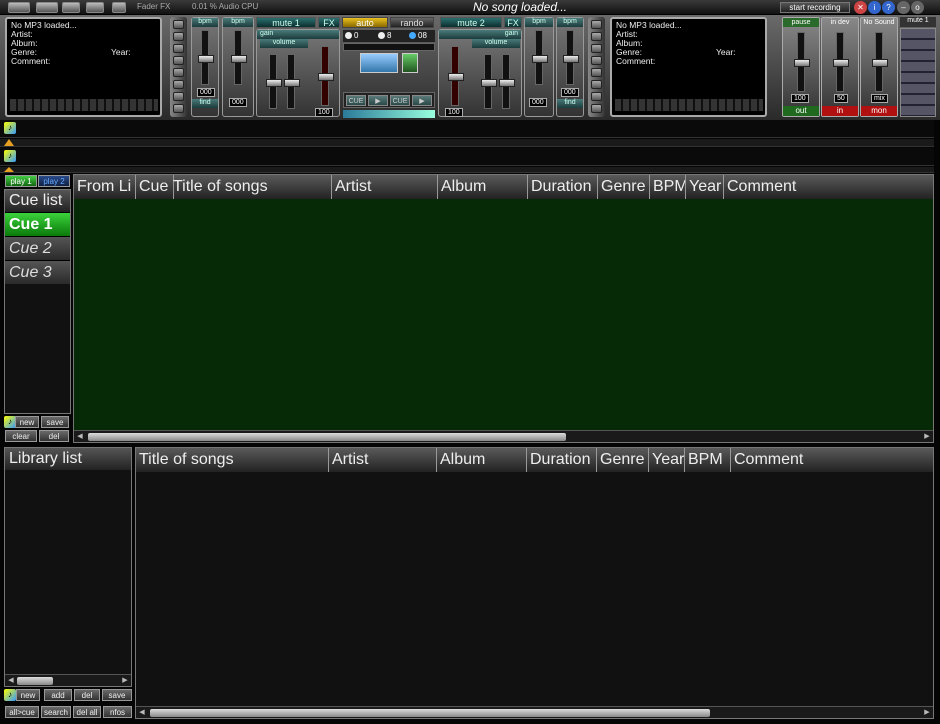 The height and width of the screenshot is (724, 940). I want to click on deck1-channel-fader, so click(326, 76).